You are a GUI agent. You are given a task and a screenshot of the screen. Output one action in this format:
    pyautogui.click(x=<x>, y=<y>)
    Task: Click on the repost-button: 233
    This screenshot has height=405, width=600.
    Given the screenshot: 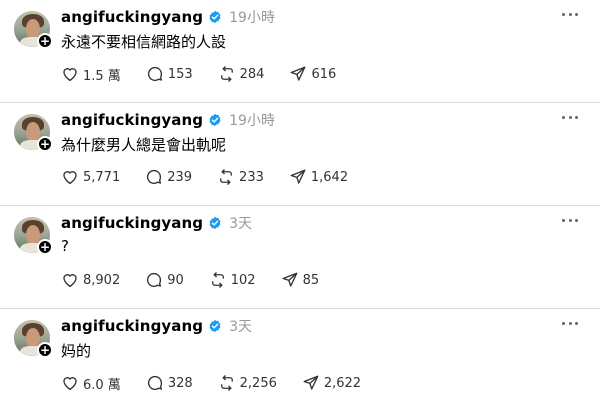 What is the action you would take?
    pyautogui.click(x=240, y=177)
    